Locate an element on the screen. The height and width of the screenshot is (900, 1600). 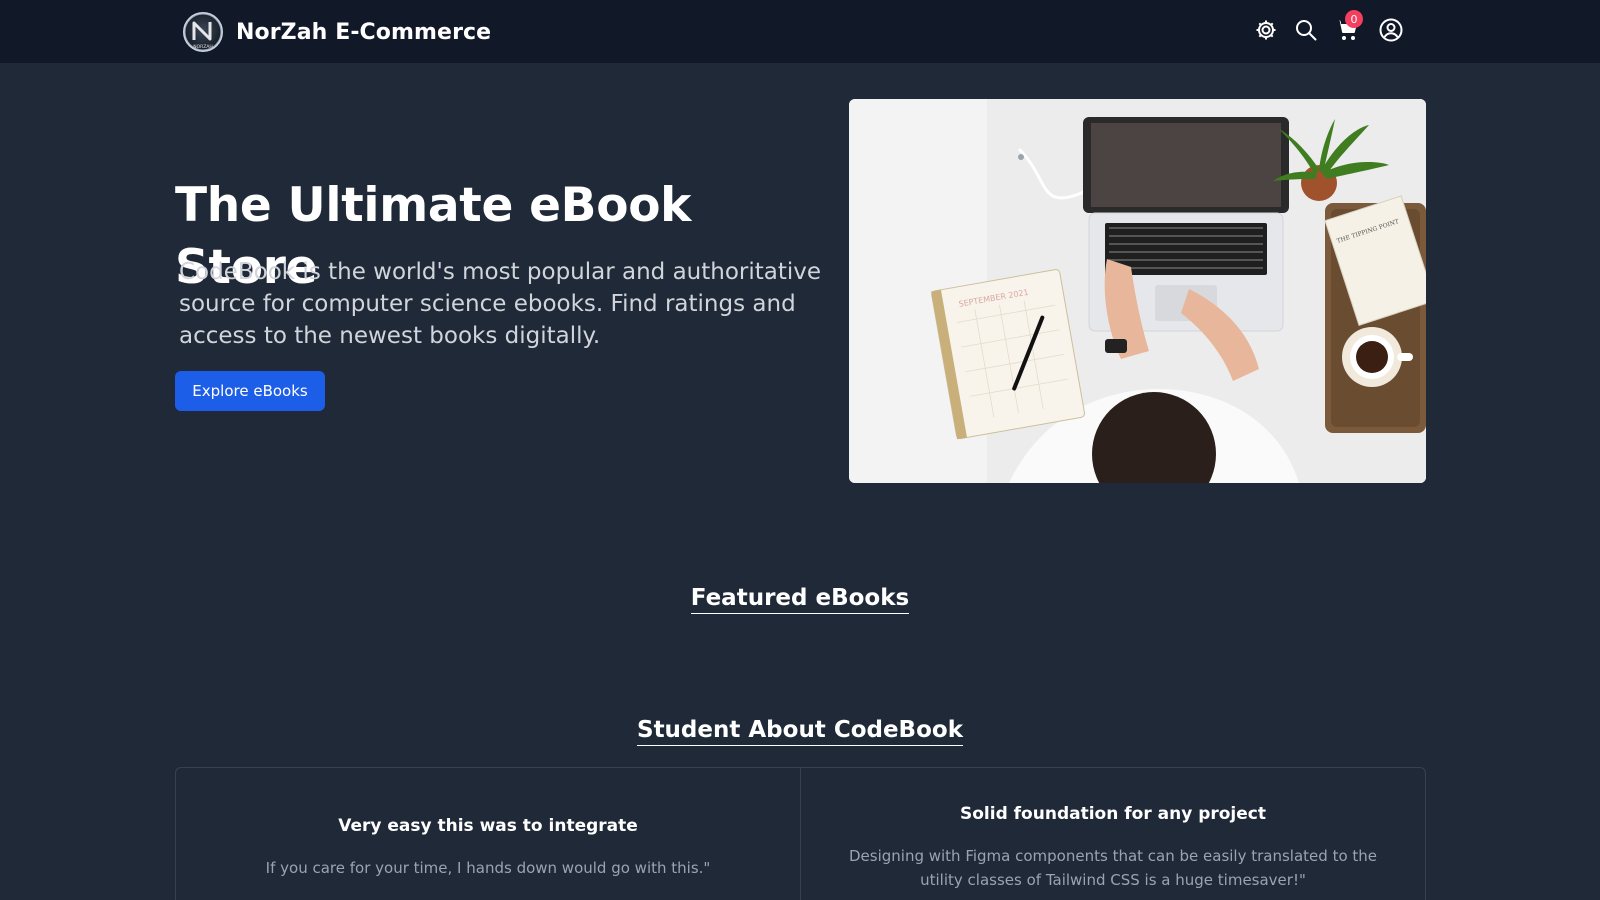
testimonials-title: Student About CodeBook is located at coordinates (800, 731).